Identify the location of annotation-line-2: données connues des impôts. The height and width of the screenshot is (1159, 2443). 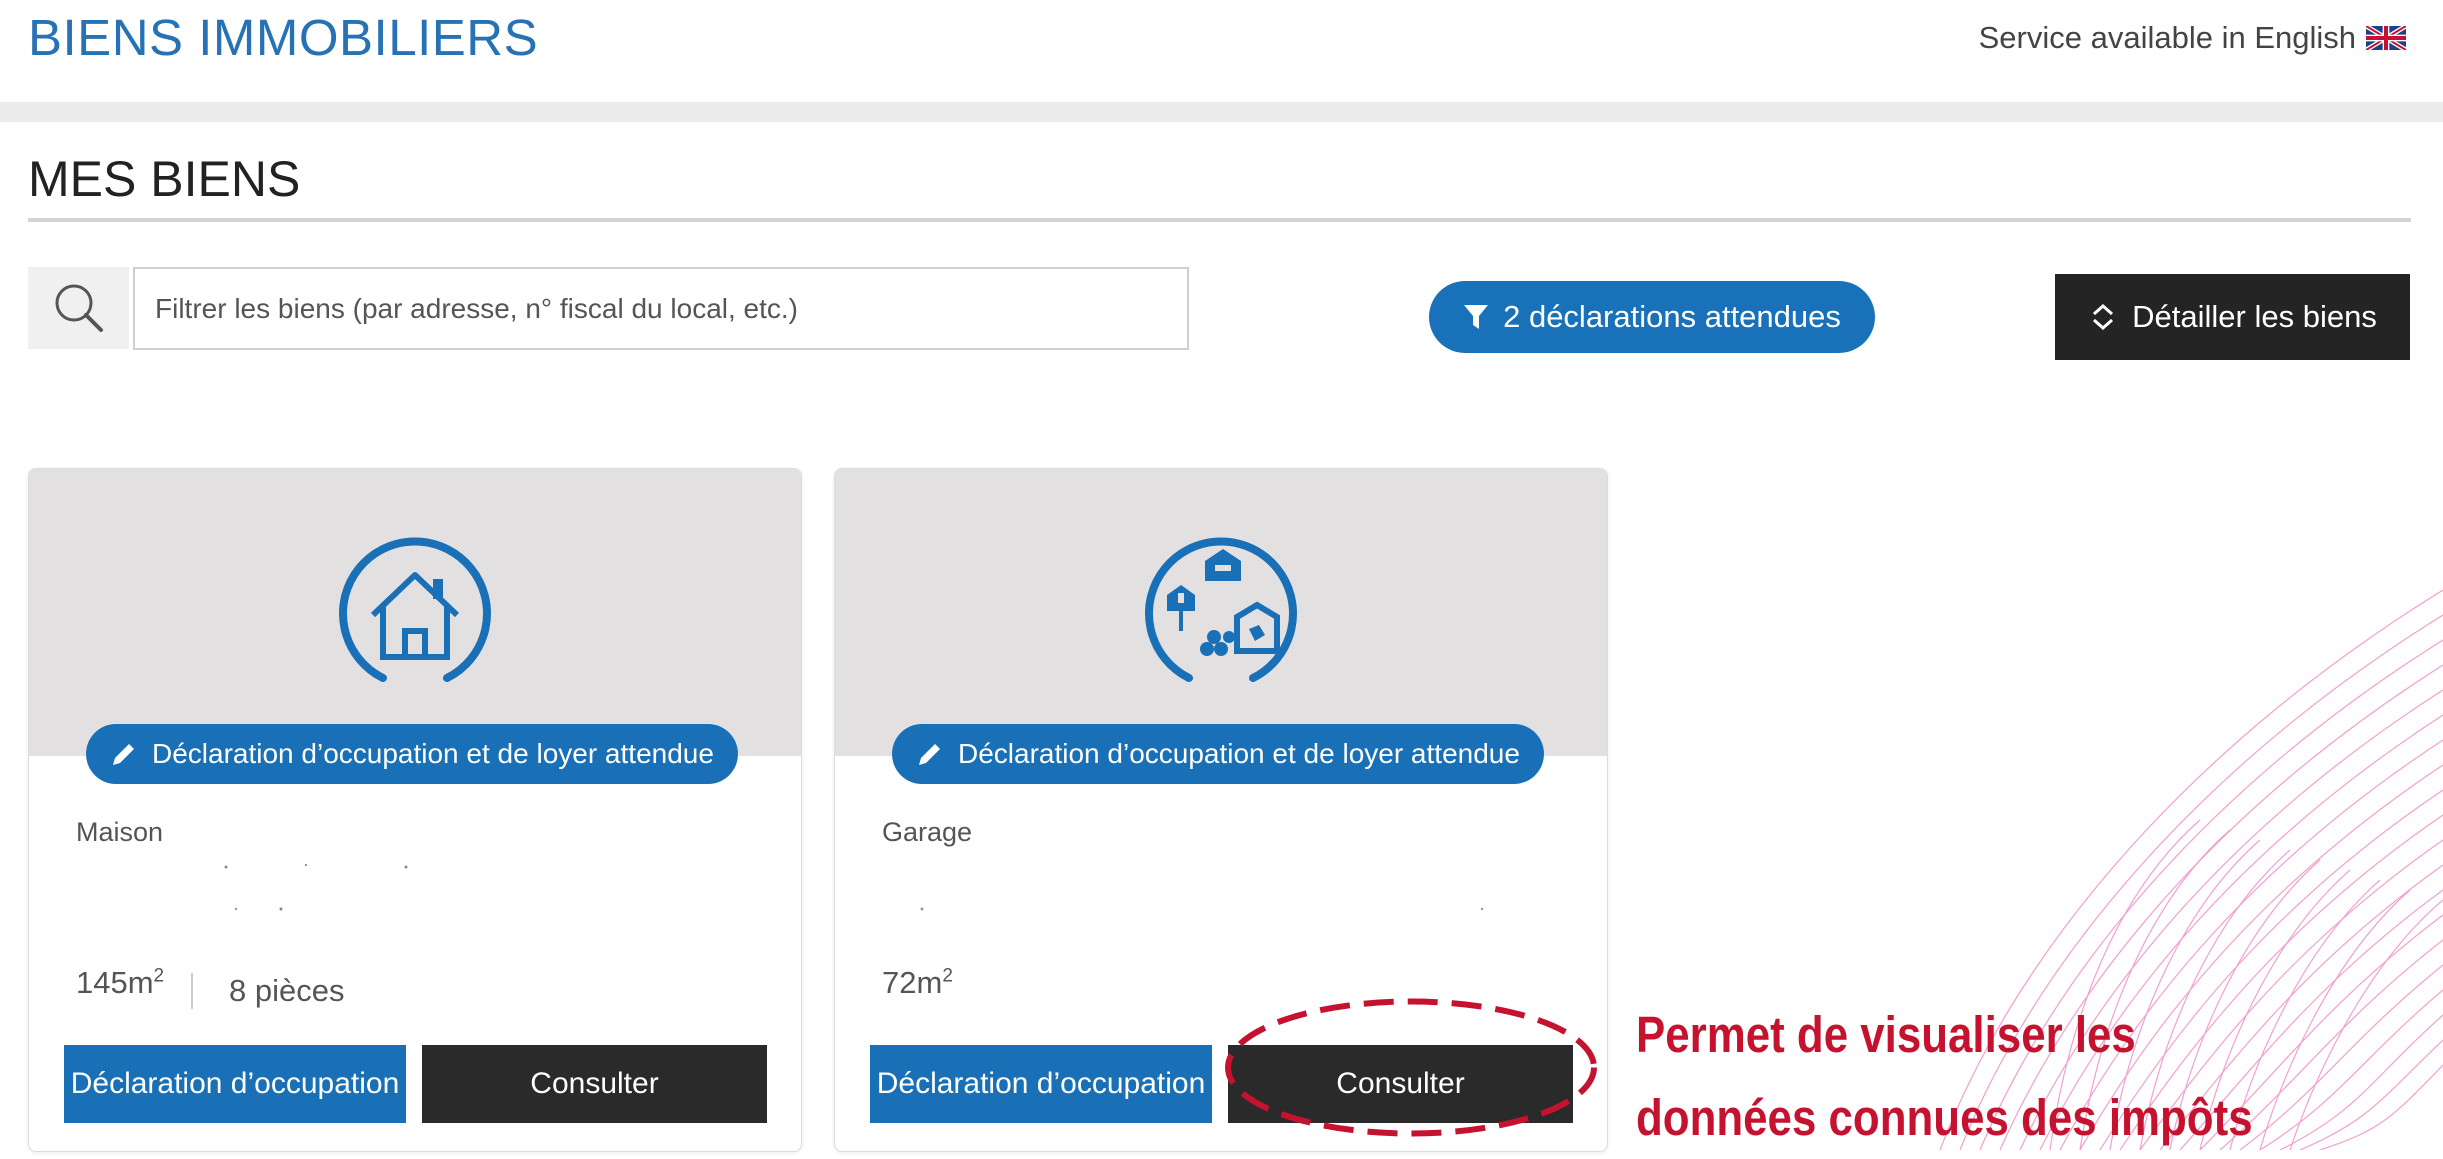
(1944, 1117).